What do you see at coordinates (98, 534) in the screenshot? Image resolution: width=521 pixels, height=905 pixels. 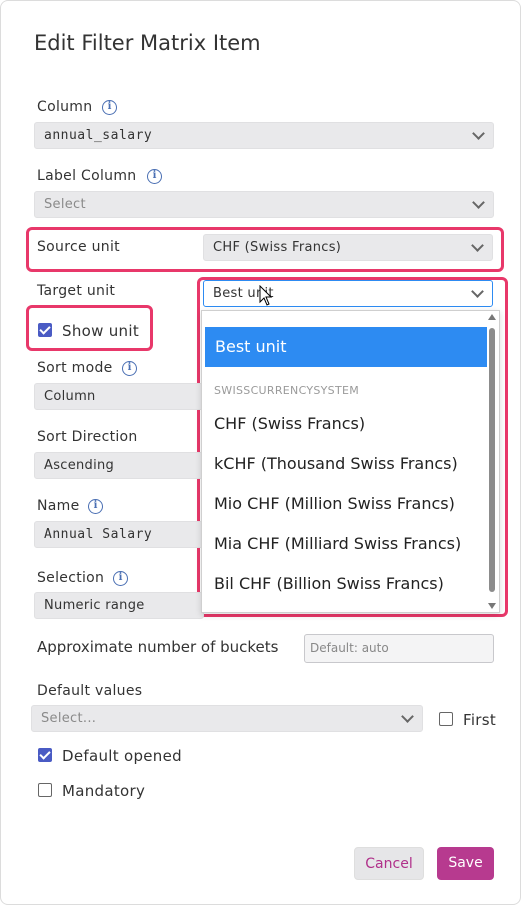 I see `name-value: Annual Salary` at bounding box center [98, 534].